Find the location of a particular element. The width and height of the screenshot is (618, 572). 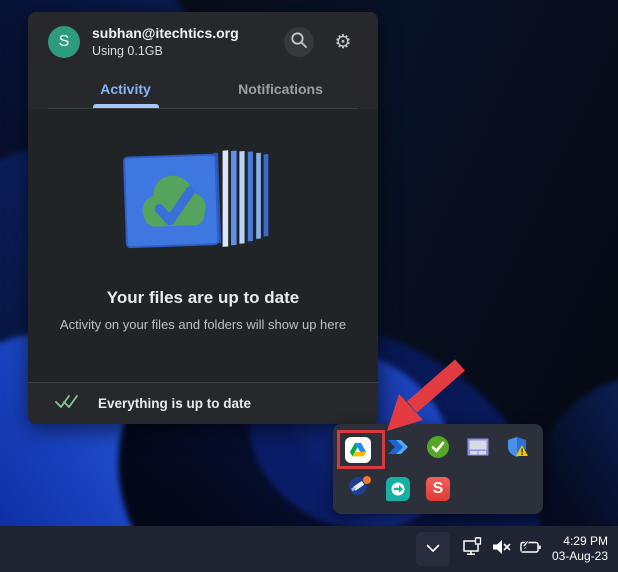

gear-icon: ⚙ is located at coordinates (343, 41).